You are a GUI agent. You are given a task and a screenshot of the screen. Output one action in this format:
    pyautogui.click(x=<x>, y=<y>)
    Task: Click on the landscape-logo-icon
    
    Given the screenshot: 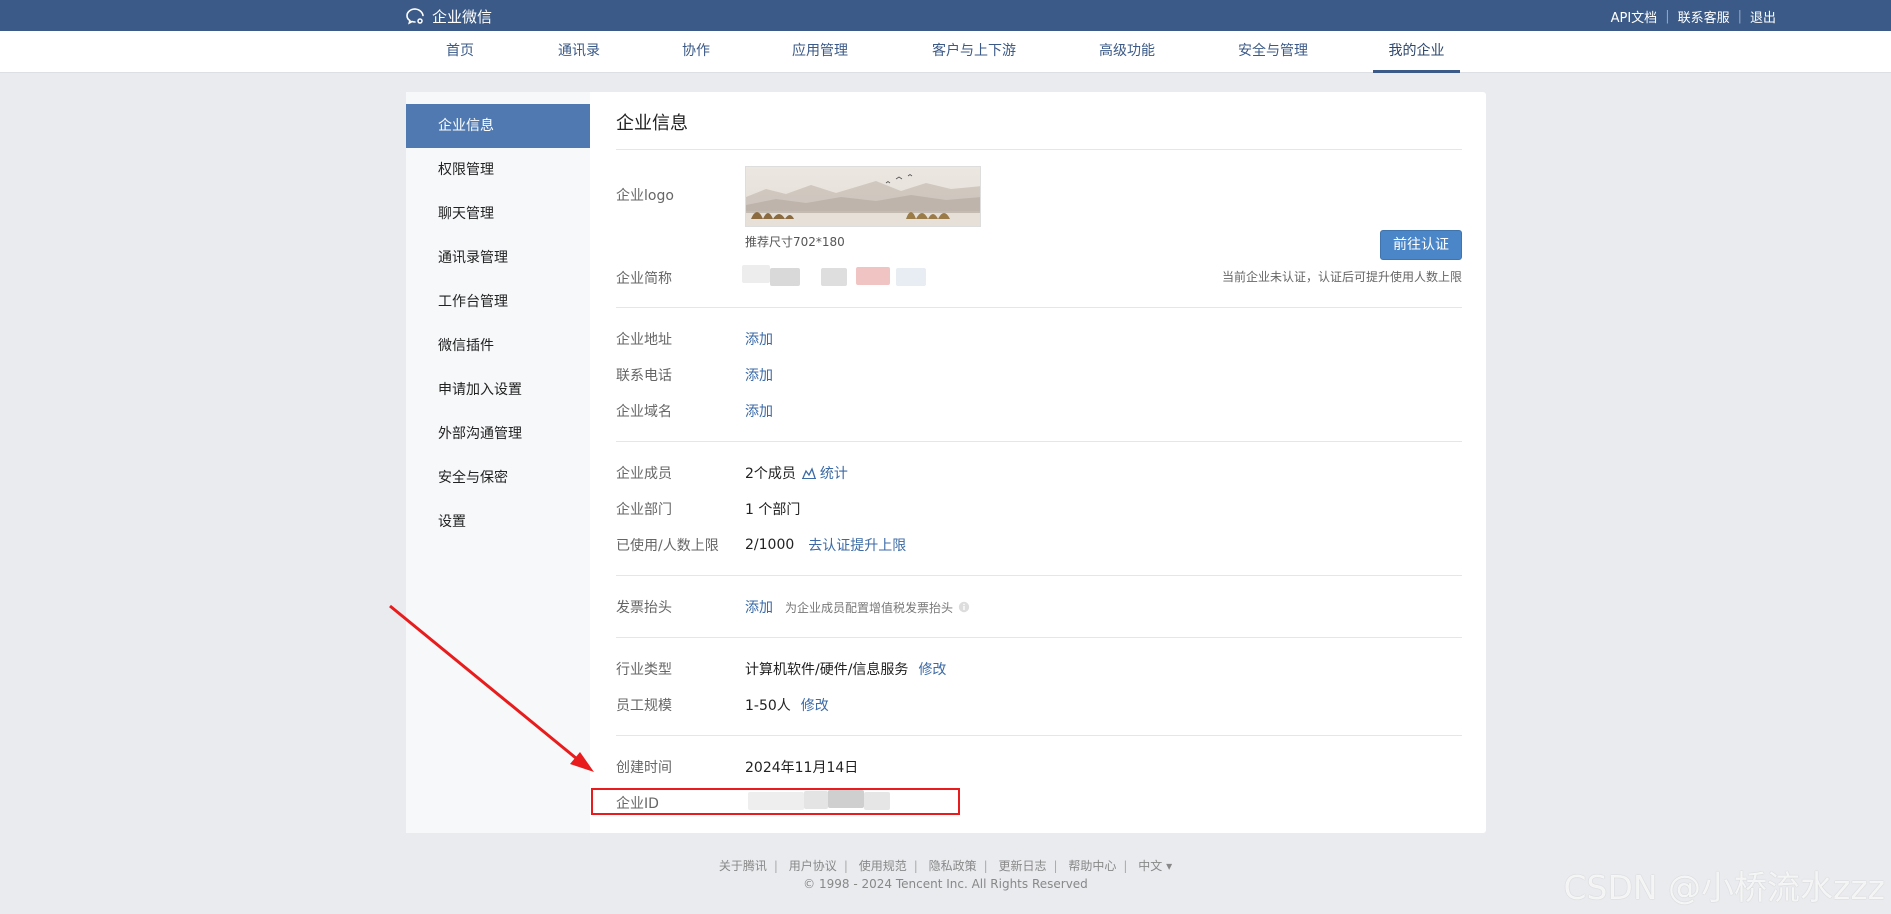 What is the action you would take?
    pyautogui.click(x=863, y=196)
    